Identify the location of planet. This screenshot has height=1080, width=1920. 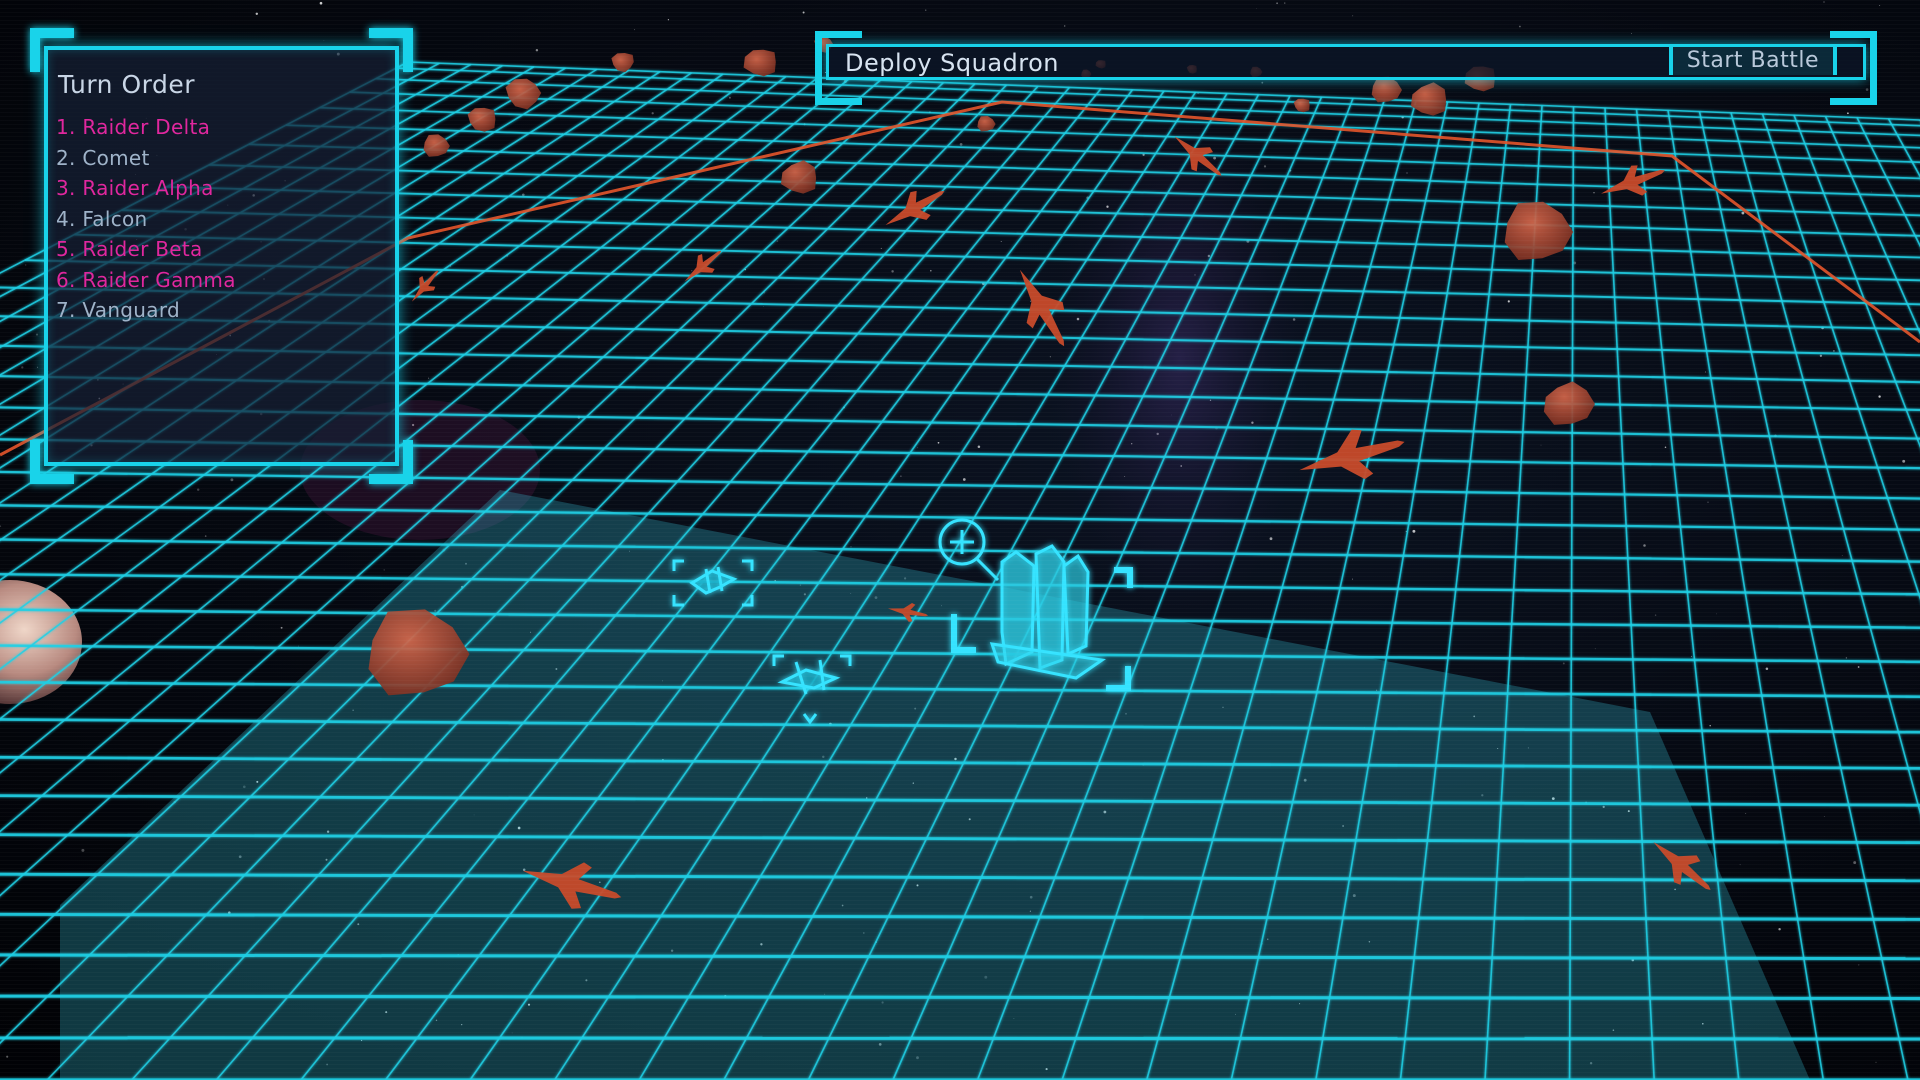
(41, 642).